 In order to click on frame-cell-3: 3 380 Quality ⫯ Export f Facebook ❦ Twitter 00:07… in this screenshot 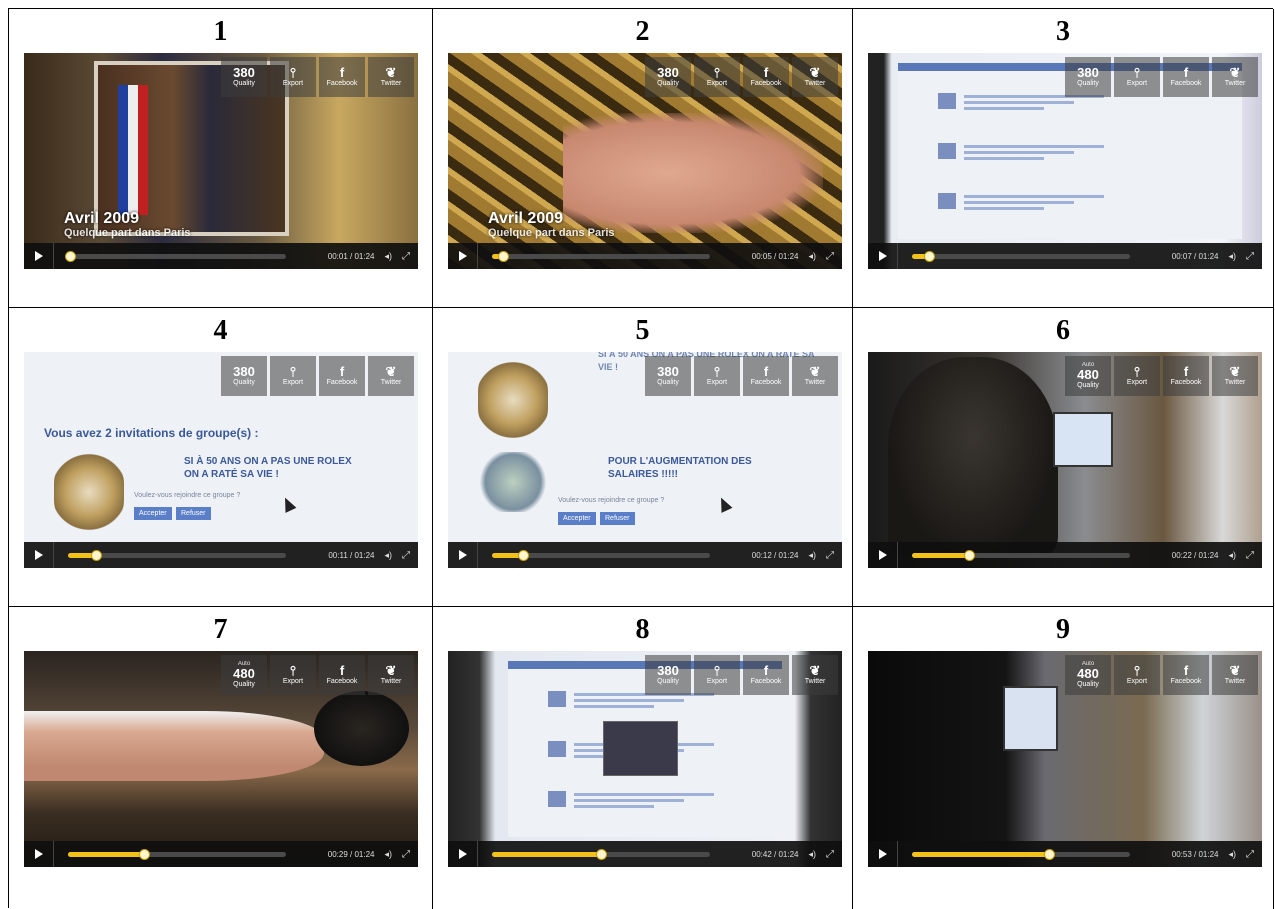, I will do `click(1063, 158)`.